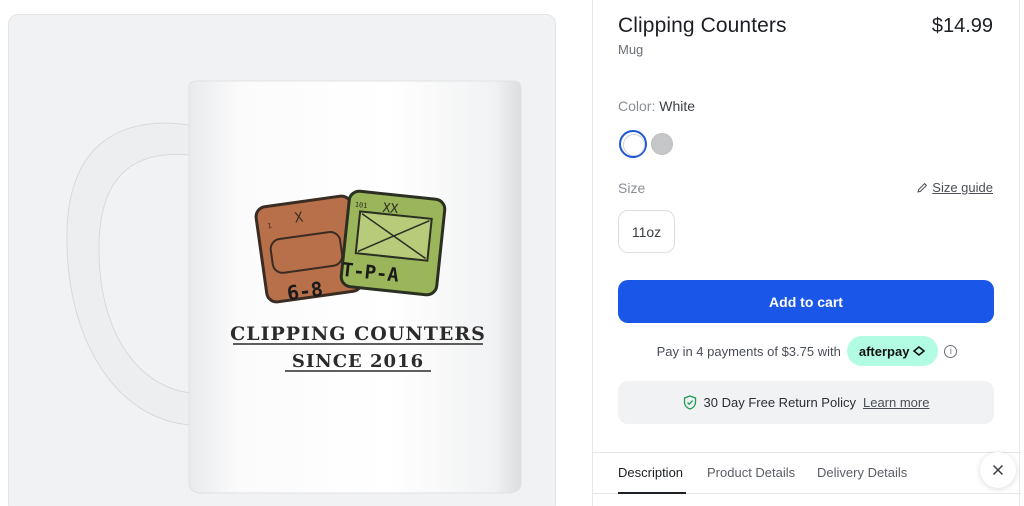 This screenshot has width=1024, height=506. Describe the element at coordinates (702, 25) in the screenshot. I see `product-title: Clipping Counters` at that location.